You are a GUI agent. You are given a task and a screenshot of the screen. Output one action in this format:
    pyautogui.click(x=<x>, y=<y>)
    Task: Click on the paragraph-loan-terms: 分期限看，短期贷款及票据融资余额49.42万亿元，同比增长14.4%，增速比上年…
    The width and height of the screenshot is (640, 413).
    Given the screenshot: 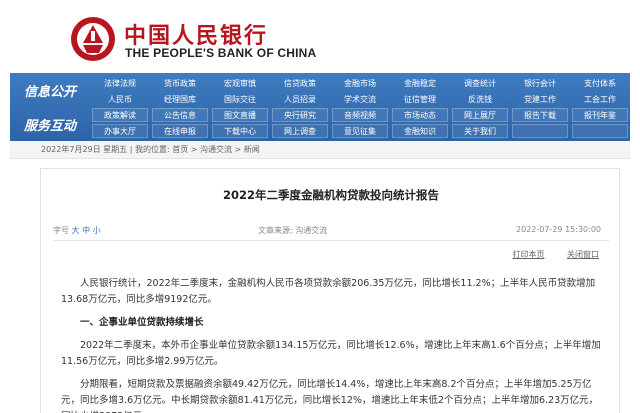 What is the action you would take?
    pyautogui.click(x=330, y=396)
    